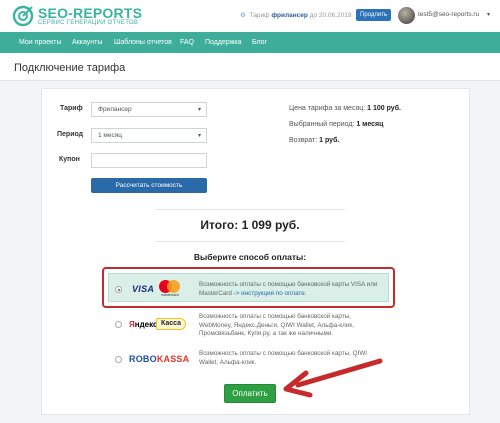 The image size is (500, 423). I want to click on selected-period-value: 1 месяц, so click(370, 124).